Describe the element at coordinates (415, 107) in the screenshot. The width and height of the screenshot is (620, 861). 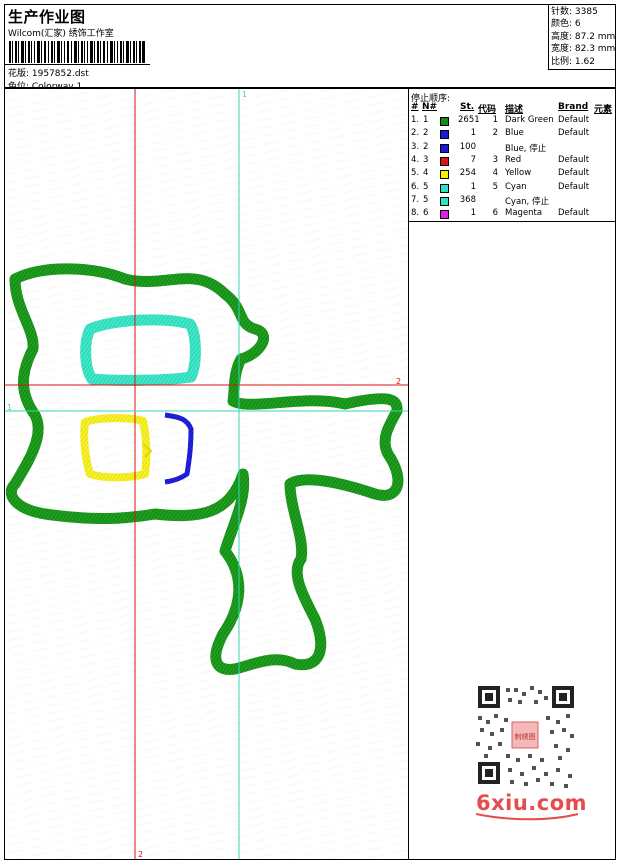
I see `col-num: #` at that location.